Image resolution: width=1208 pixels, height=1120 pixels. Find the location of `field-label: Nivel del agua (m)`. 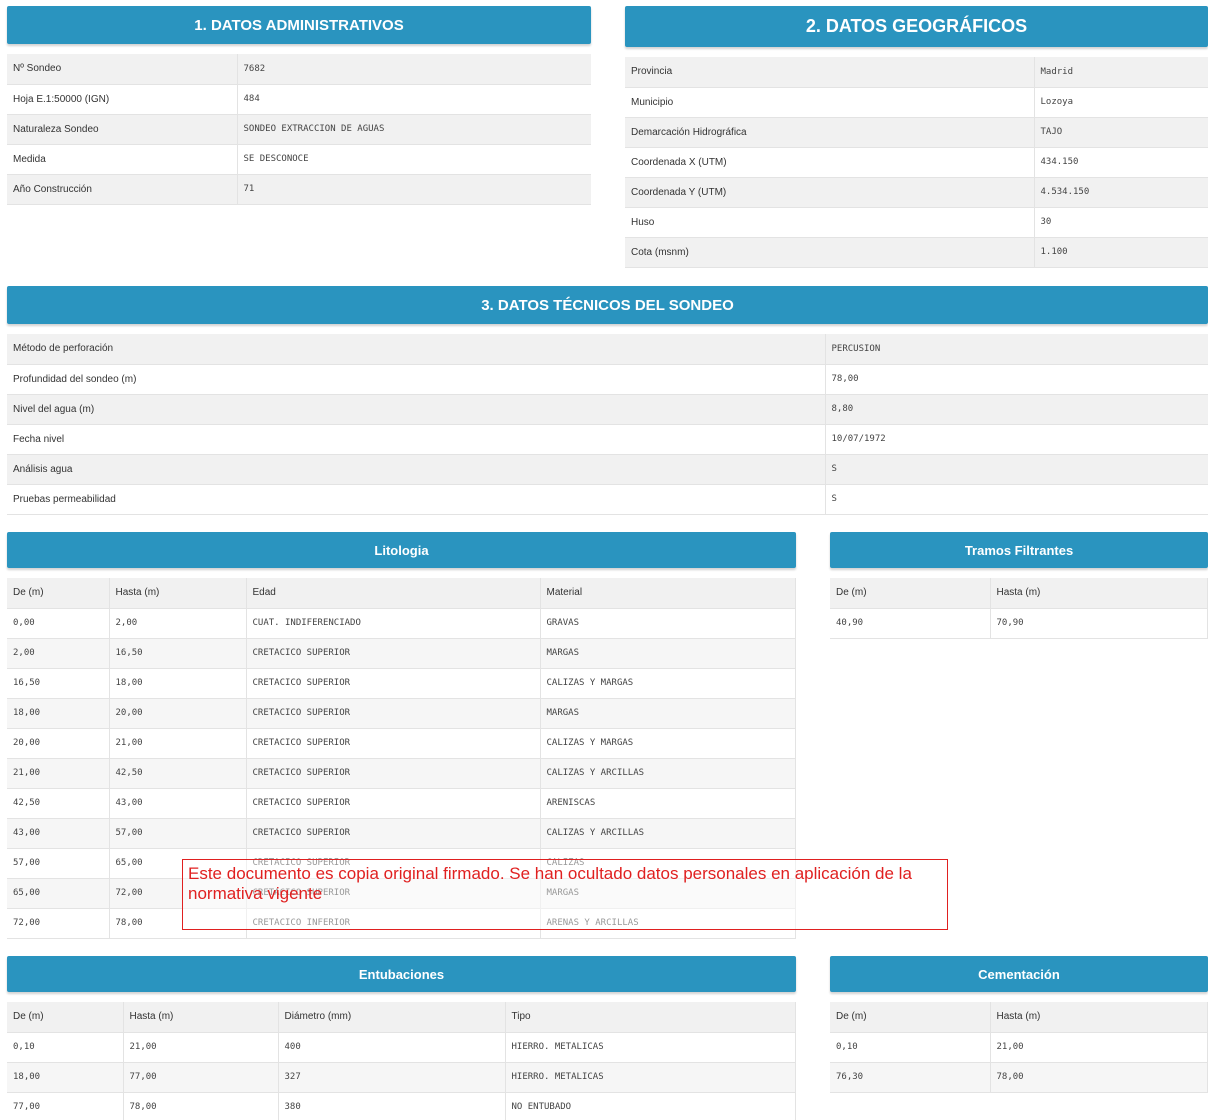

field-label: Nivel del agua (m) is located at coordinates (416, 409).